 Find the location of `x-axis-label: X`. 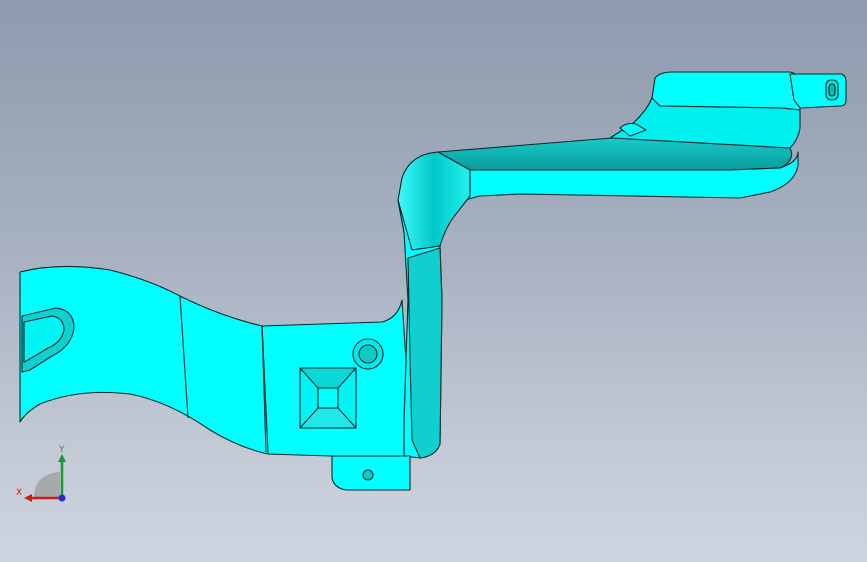

x-axis-label: X is located at coordinates (19, 493).